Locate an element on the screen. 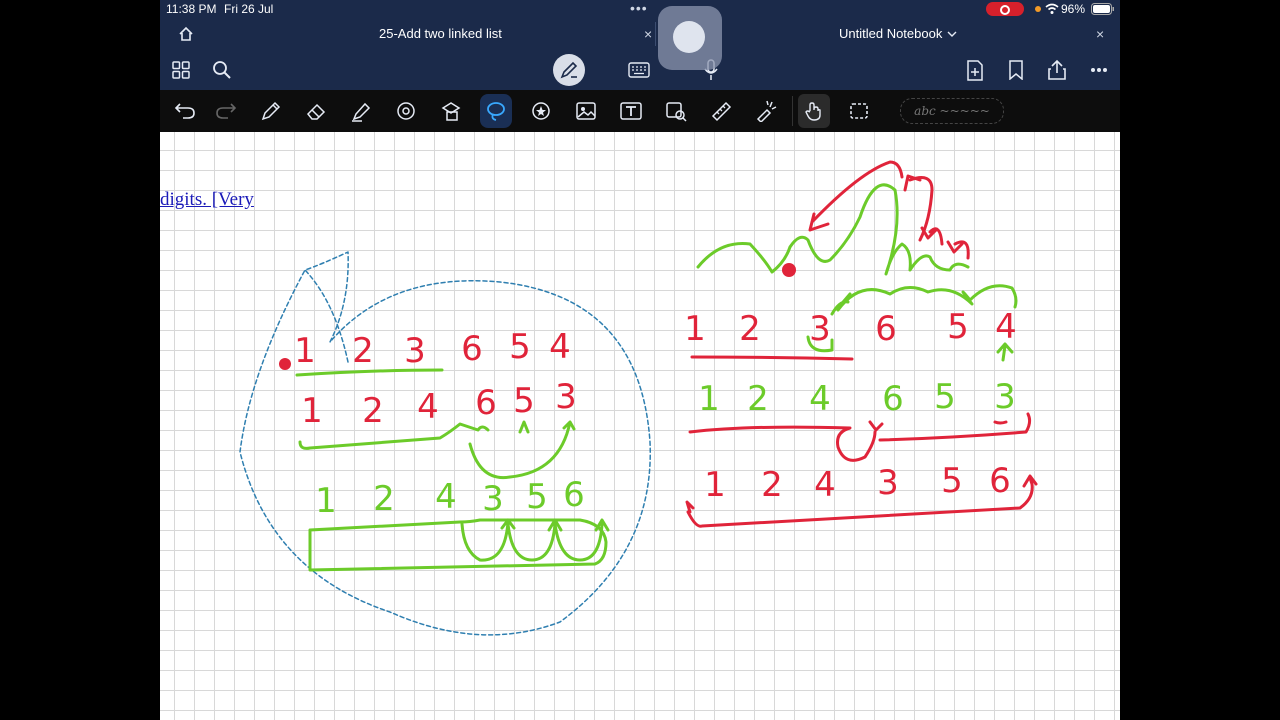 The width and height of the screenshot is (1280, 720). tab-divider is located at coordinates (655, 34).